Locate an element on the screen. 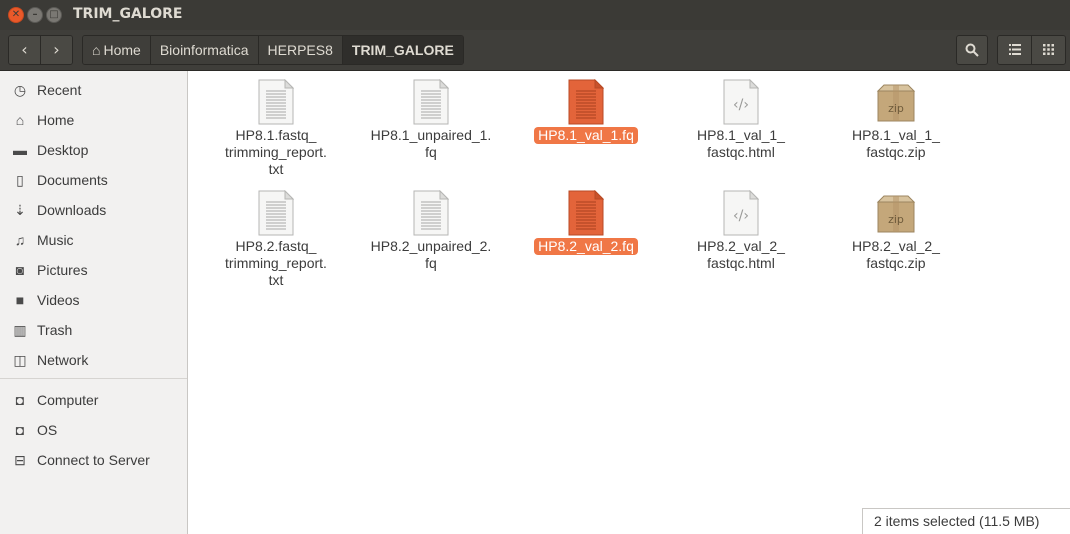 This screenshot has width=1070, height=534. minimize-window-button: – is located at coordinates (35, 15).